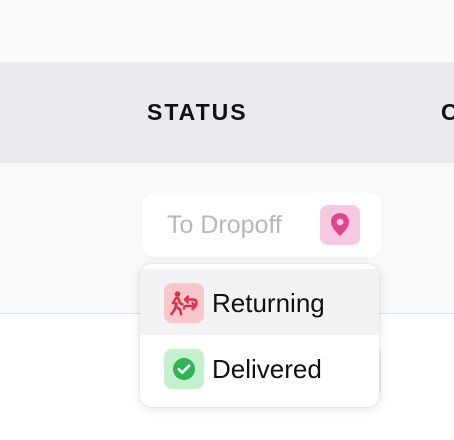  What do you see at coordinates (268, 303) in the screenshot?
I see `dropdown-option-label: Returning` at bounding box center [268, 303].